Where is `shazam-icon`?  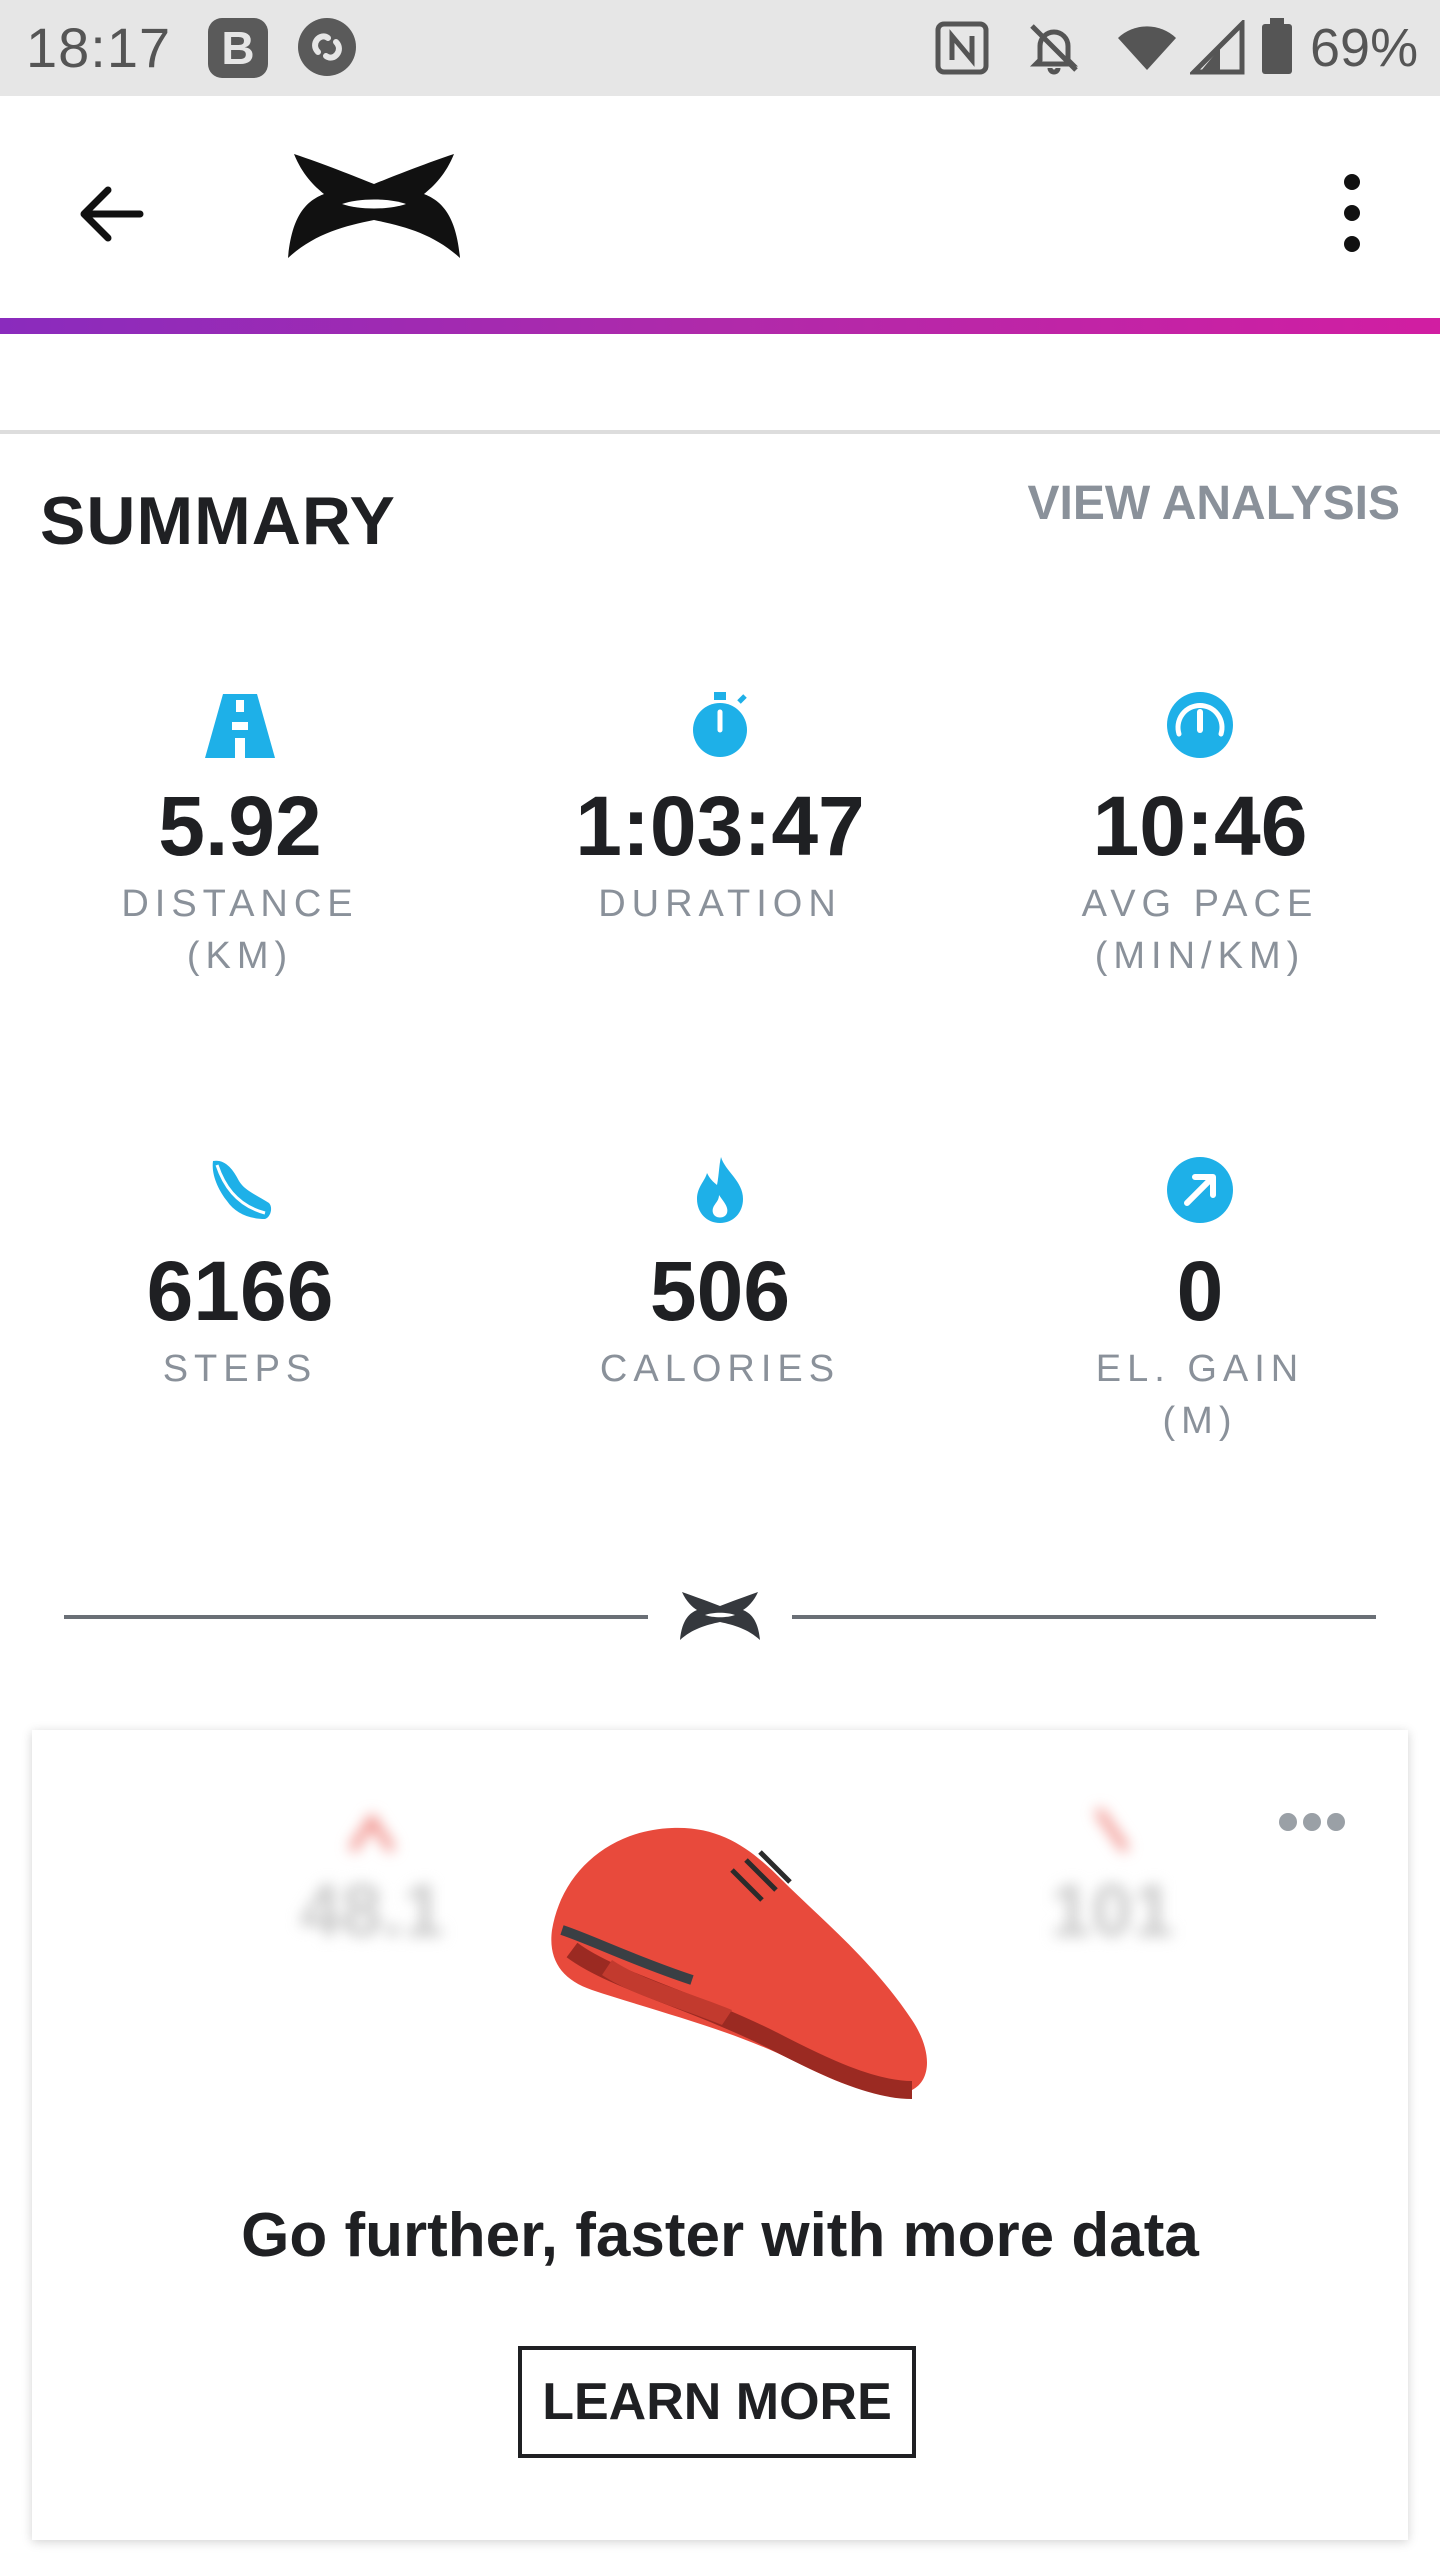 shazam-icon is located at coordinates (327, 47).